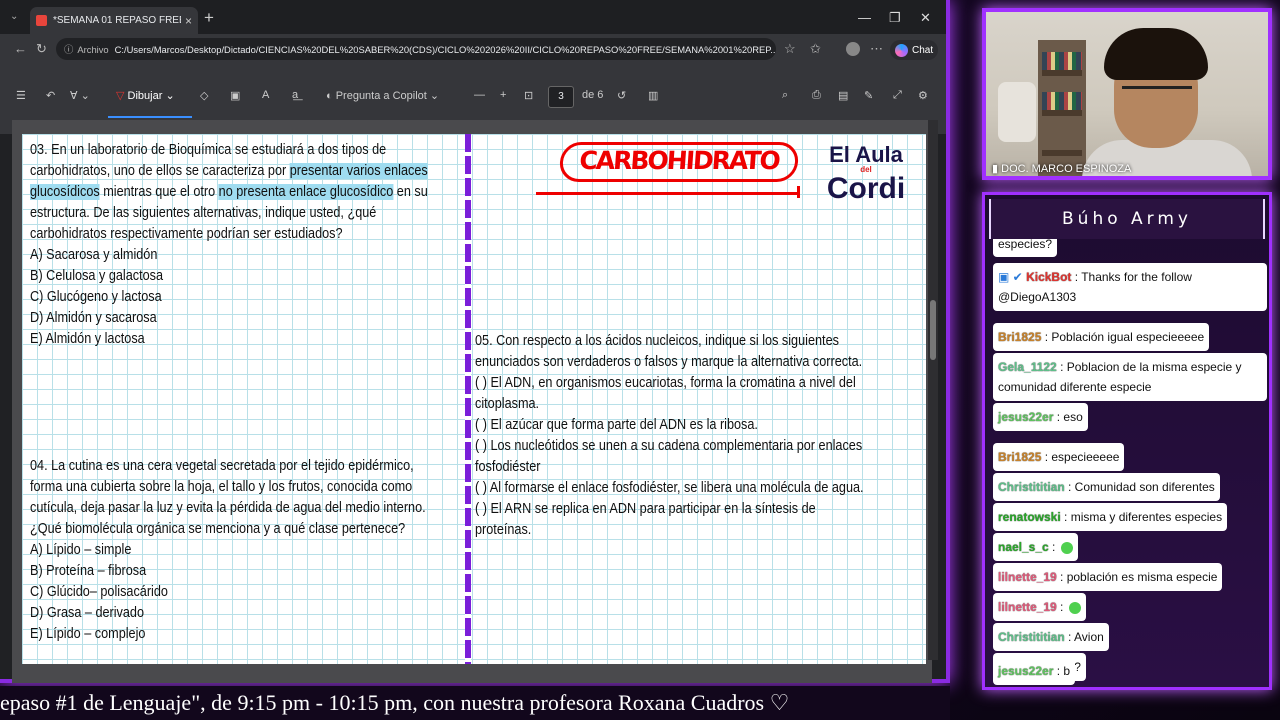 Image resolution: width=1280 pixels, height=720 pixels. I want to click on chat-username: nael_s_c, so click(1023, 547).